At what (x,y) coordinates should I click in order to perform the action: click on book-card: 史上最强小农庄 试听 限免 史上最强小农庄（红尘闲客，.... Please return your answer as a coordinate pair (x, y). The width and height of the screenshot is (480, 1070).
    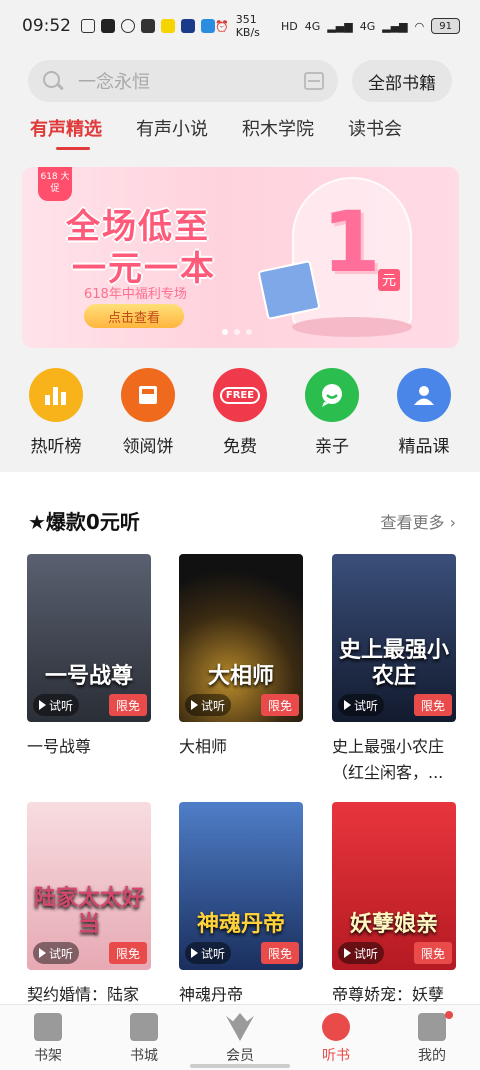
    Looking at the image, I should click on (394, 670).